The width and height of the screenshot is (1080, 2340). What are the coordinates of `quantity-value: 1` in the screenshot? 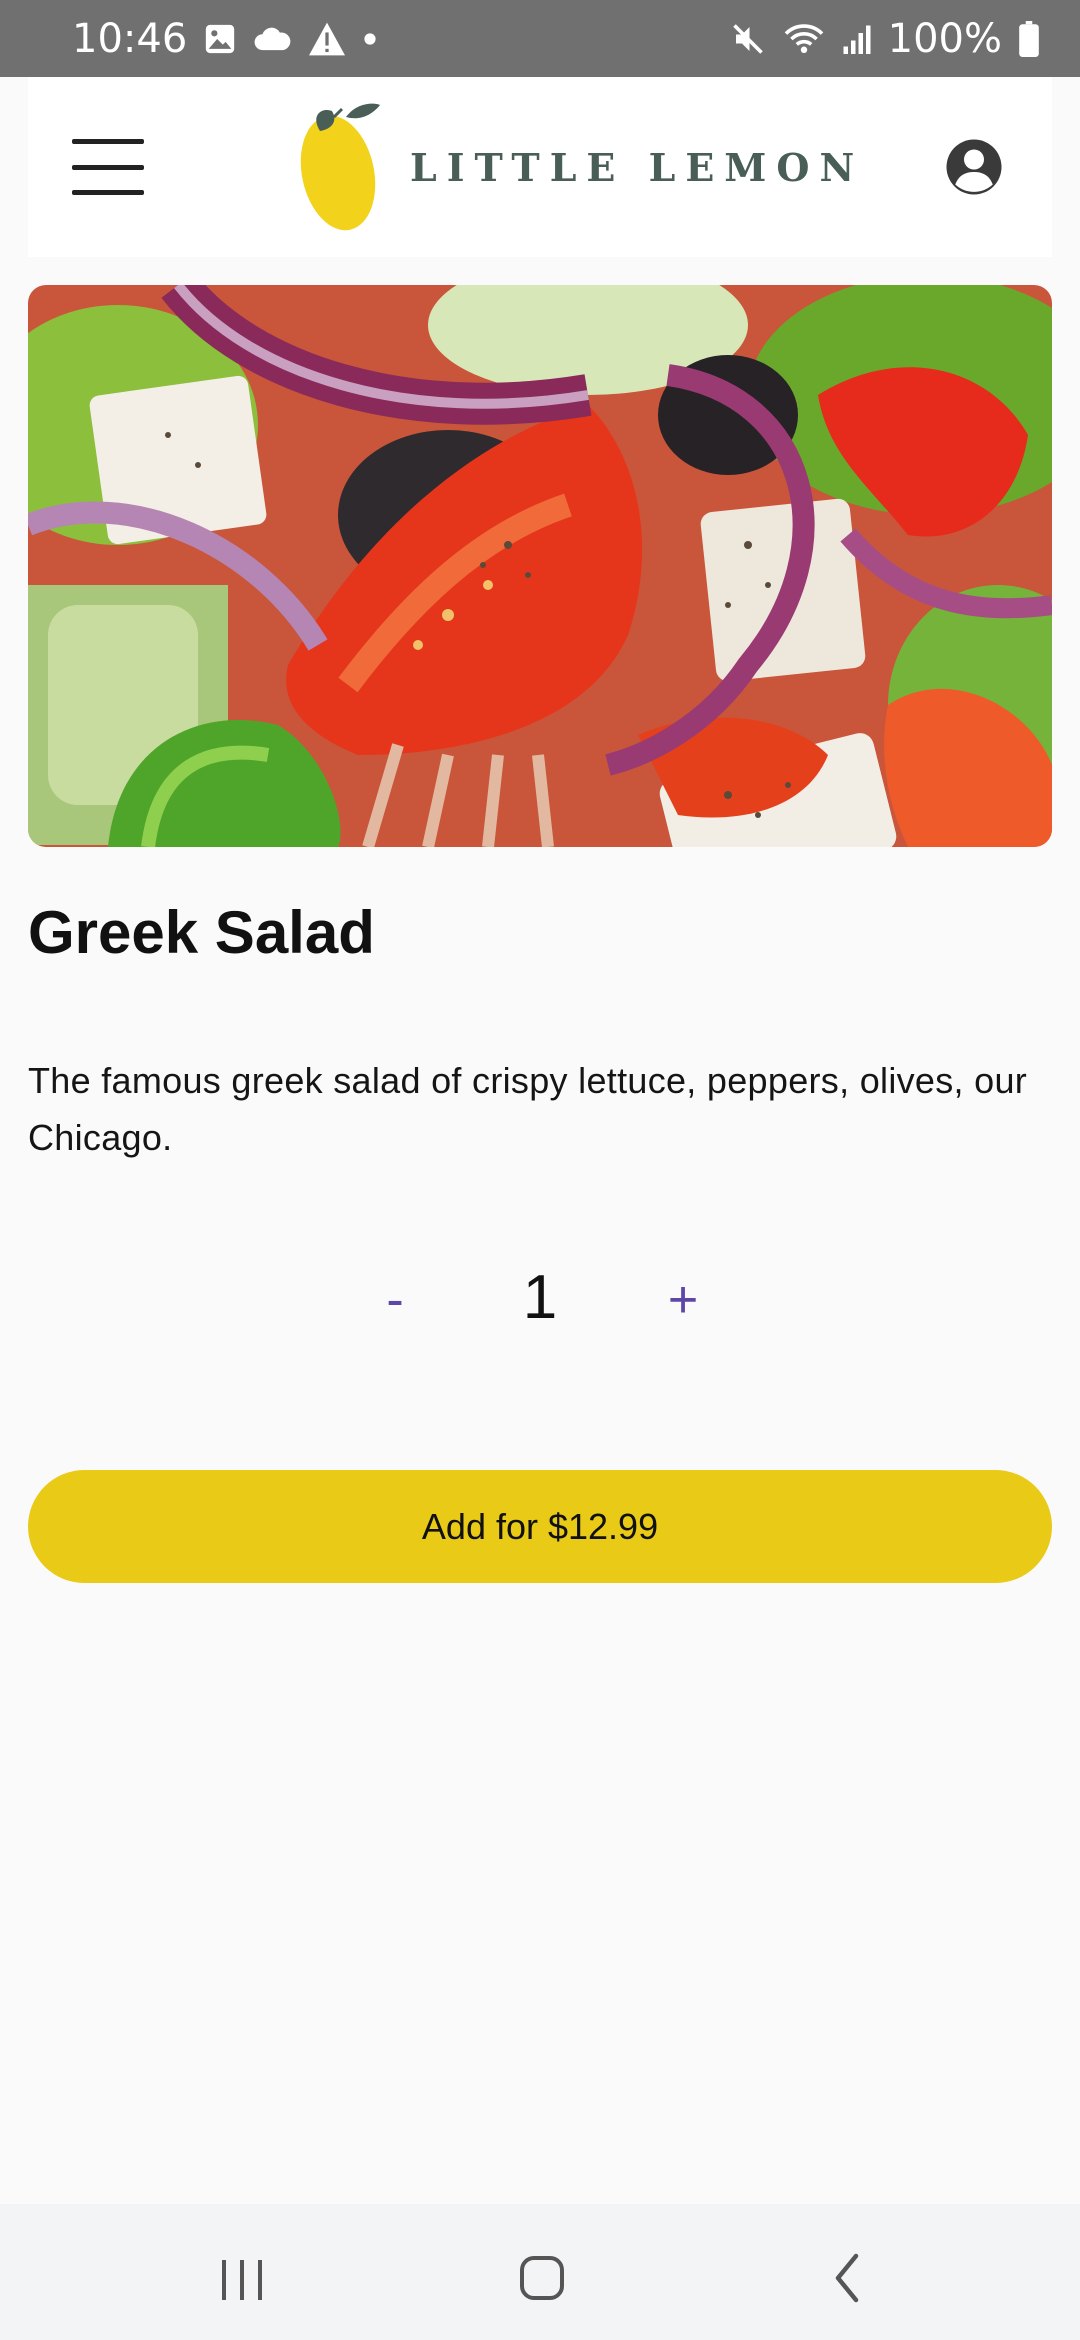 It's located at (540, 1297).